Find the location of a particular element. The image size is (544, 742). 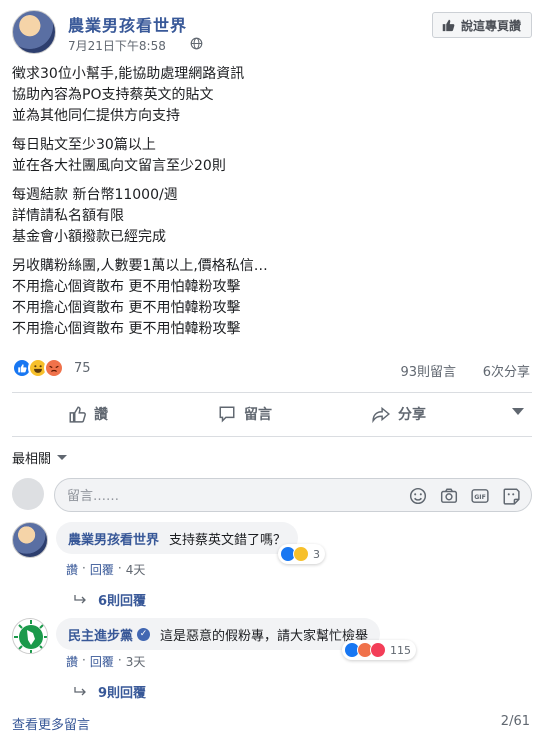

post-line: 並為其他同仁提供方向支持 is located at coordinates (96, 116).